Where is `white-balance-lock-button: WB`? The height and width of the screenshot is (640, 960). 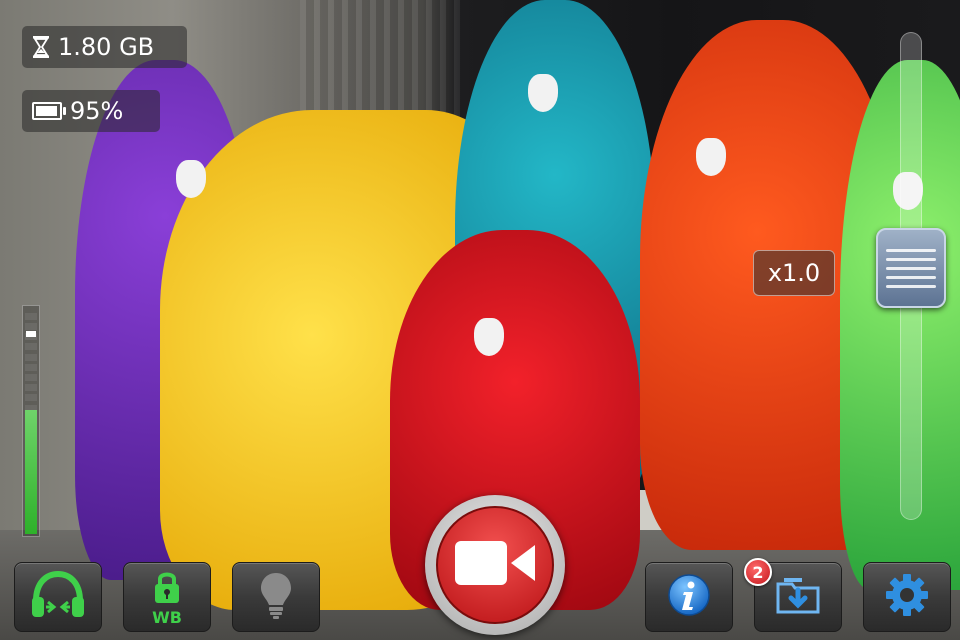 white-balance-lock-button: WB is located at coordinates (167, 597).